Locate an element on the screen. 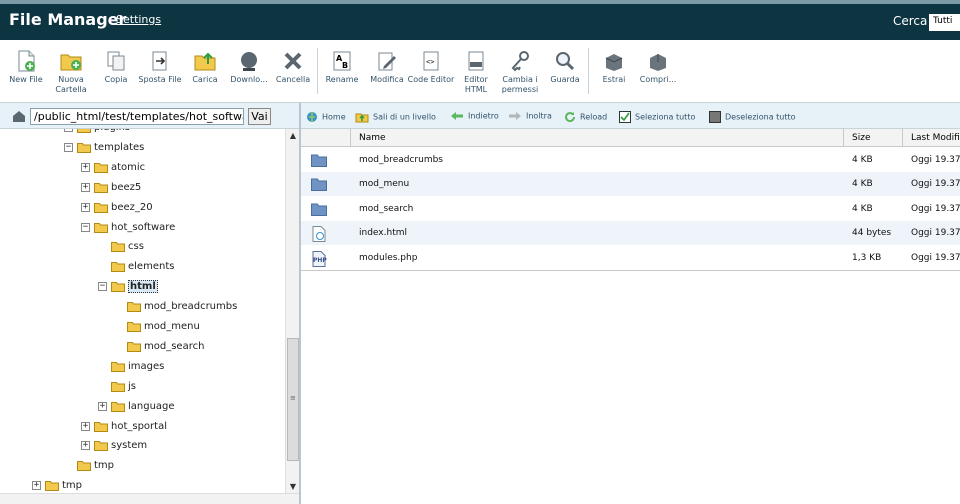  tree-item: + beez5 is located at coordinates (111, 190).